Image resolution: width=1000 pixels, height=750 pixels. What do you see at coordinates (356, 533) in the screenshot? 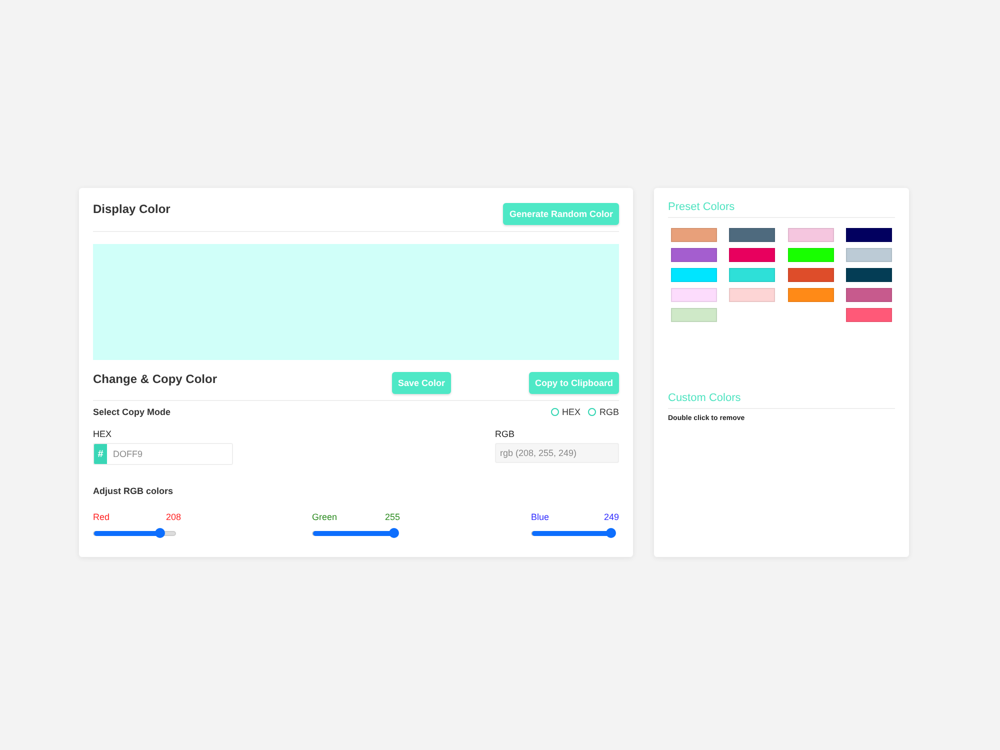
I see `slider` at bounding box center [356, 533].